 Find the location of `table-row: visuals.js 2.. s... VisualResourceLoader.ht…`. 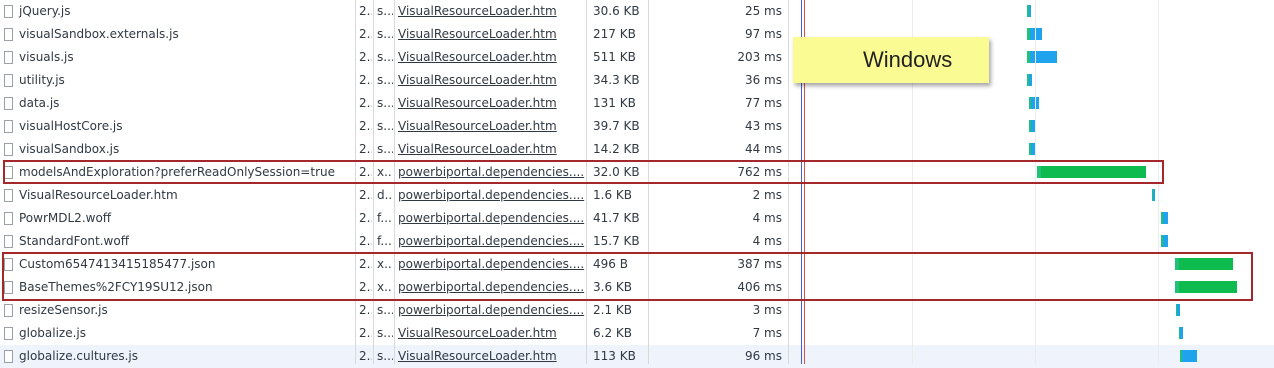

table-row: visuals.js 2.. s... VisualResourceLoader.ht… is located at coordinates (637, 57).